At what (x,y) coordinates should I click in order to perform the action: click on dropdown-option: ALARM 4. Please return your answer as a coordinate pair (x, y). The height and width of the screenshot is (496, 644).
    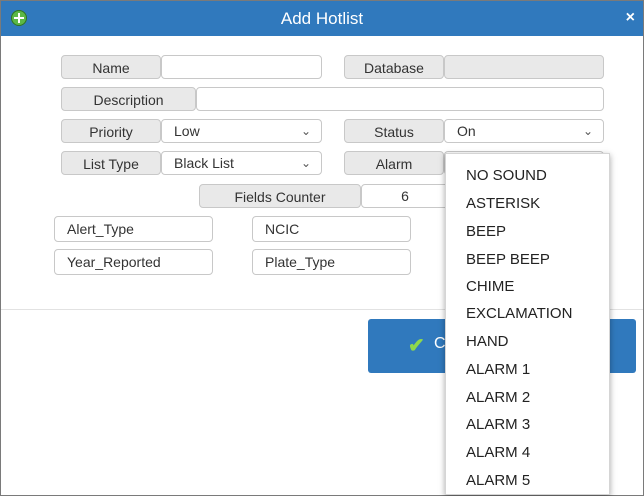
    Looking at the image, I should click on (498, 453).